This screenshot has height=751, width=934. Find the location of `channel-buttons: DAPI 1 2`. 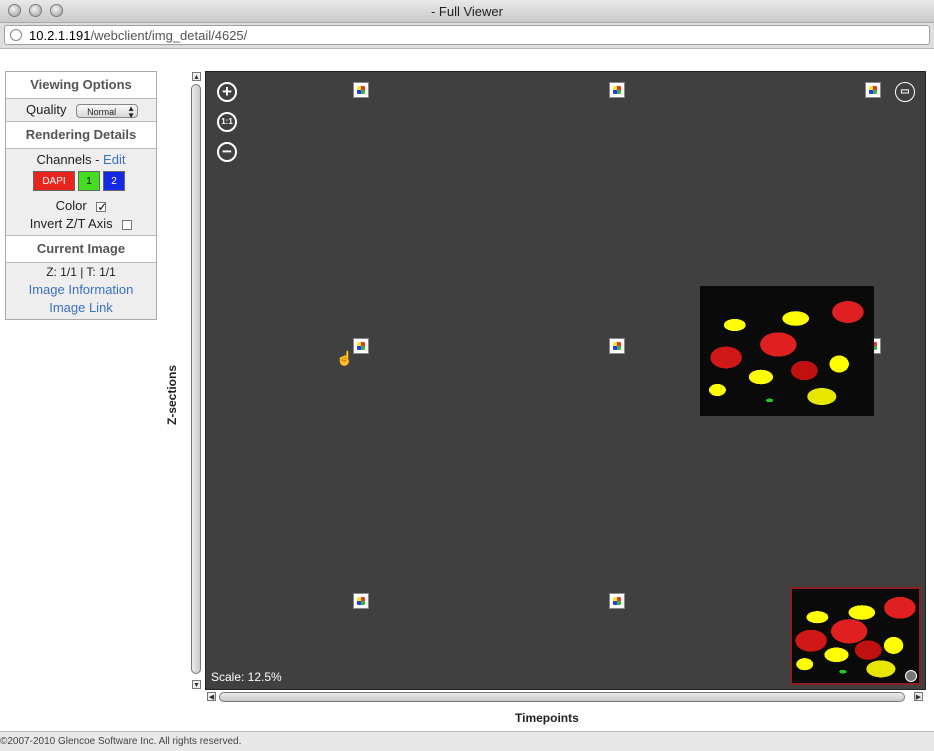

channel-buttons: DAPI 1 2 is located at coordinates (81, 184).